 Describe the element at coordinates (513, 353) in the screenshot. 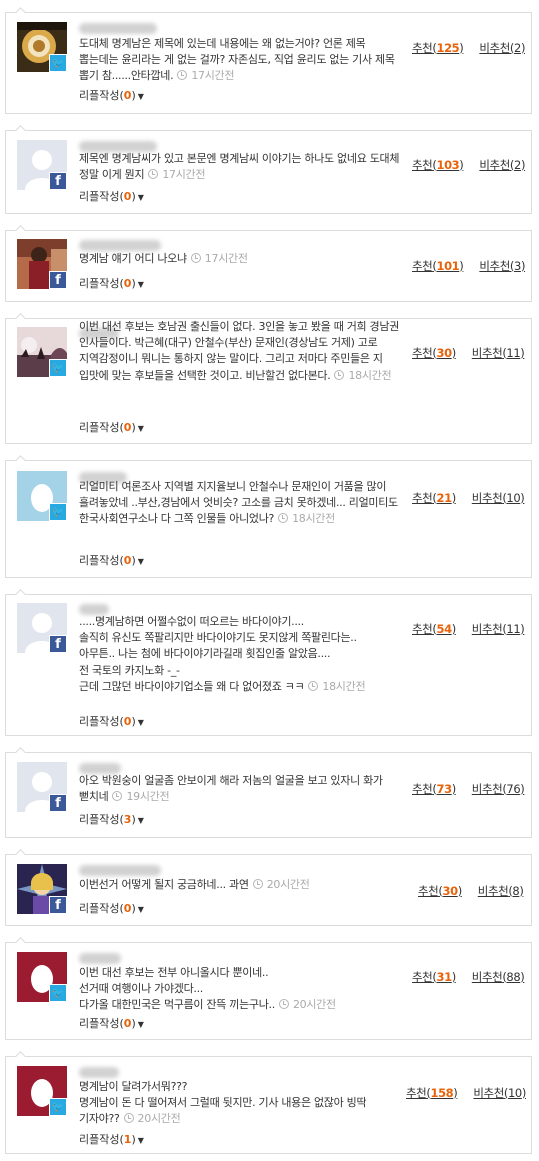

I see `not-recommend-count: 11` at that location.